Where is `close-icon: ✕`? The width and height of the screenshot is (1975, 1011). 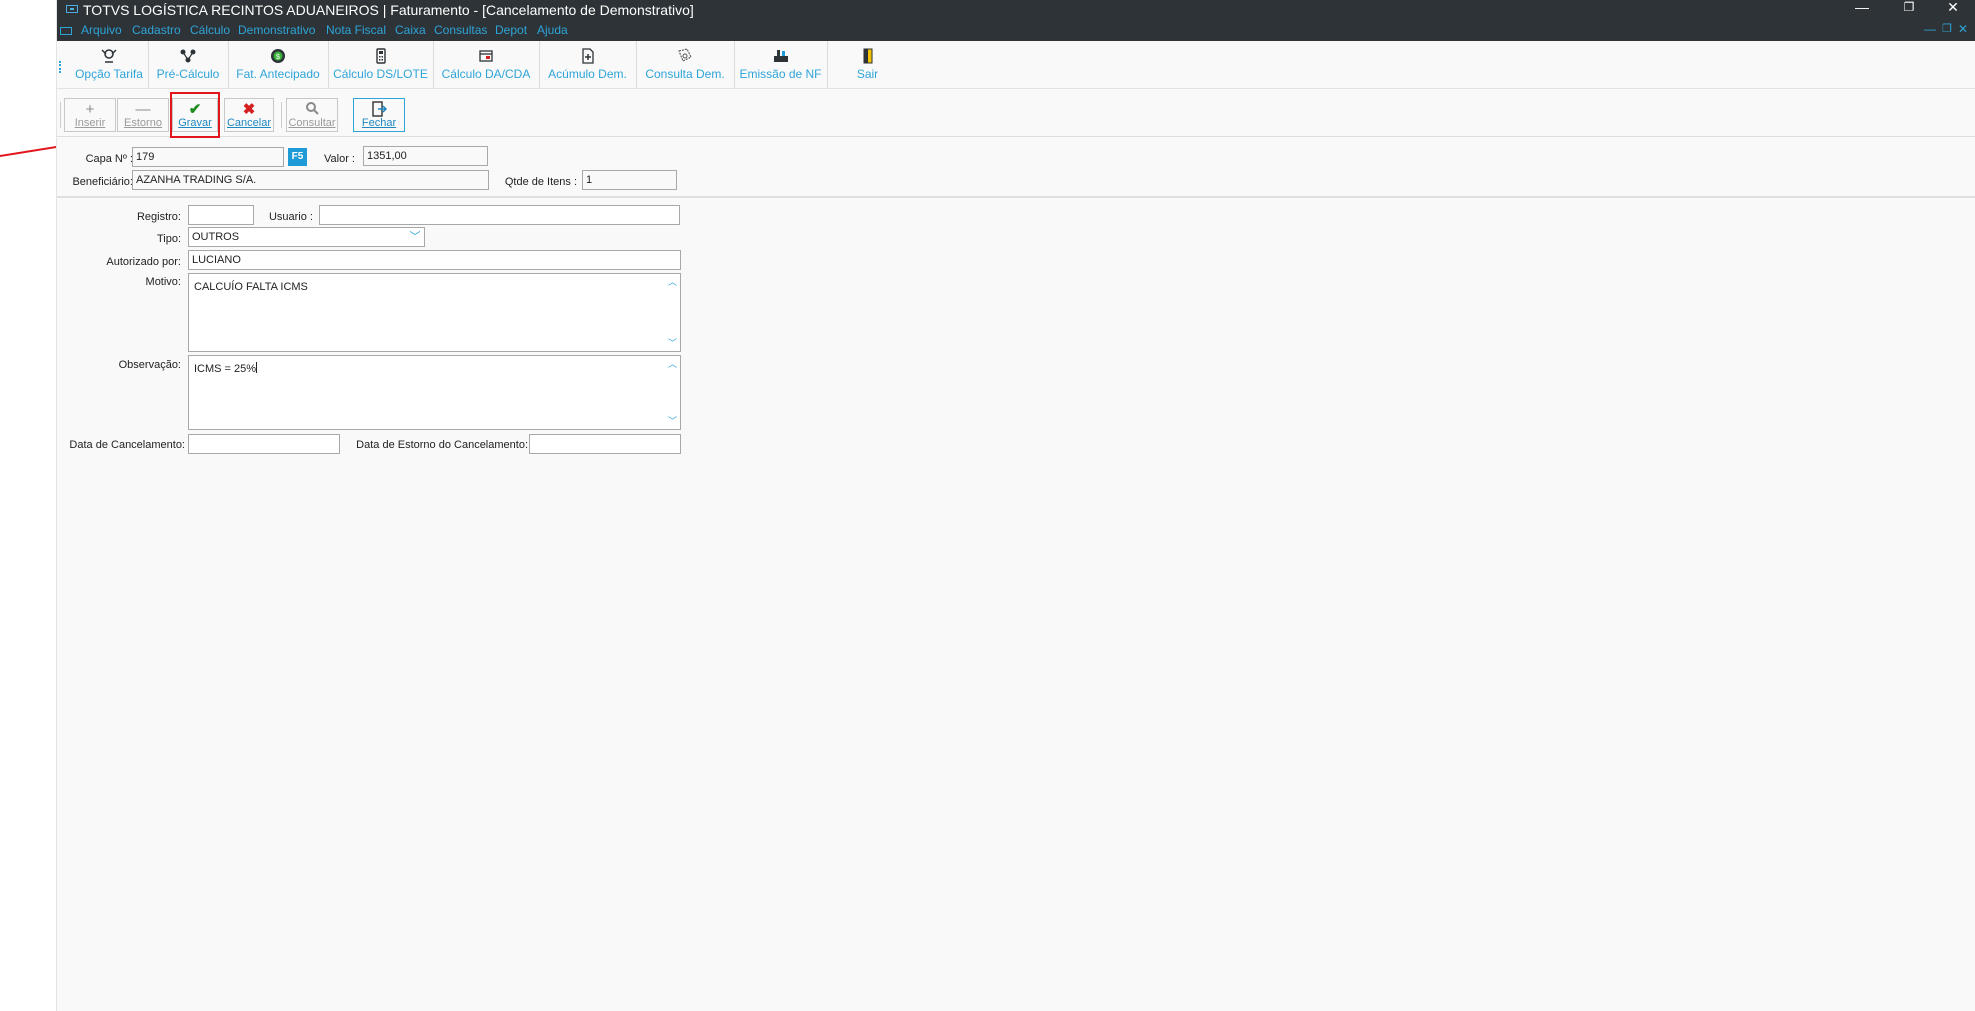 close-icon: ✕ is located at coordinates (1953, 8).